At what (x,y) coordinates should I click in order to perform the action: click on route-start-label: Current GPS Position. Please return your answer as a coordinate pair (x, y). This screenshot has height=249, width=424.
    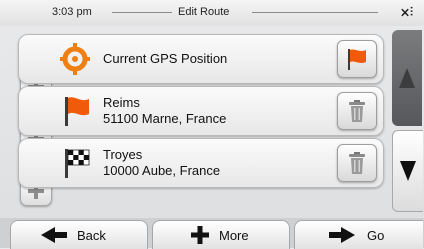
    Looking at the image, I should click on (165, 58).